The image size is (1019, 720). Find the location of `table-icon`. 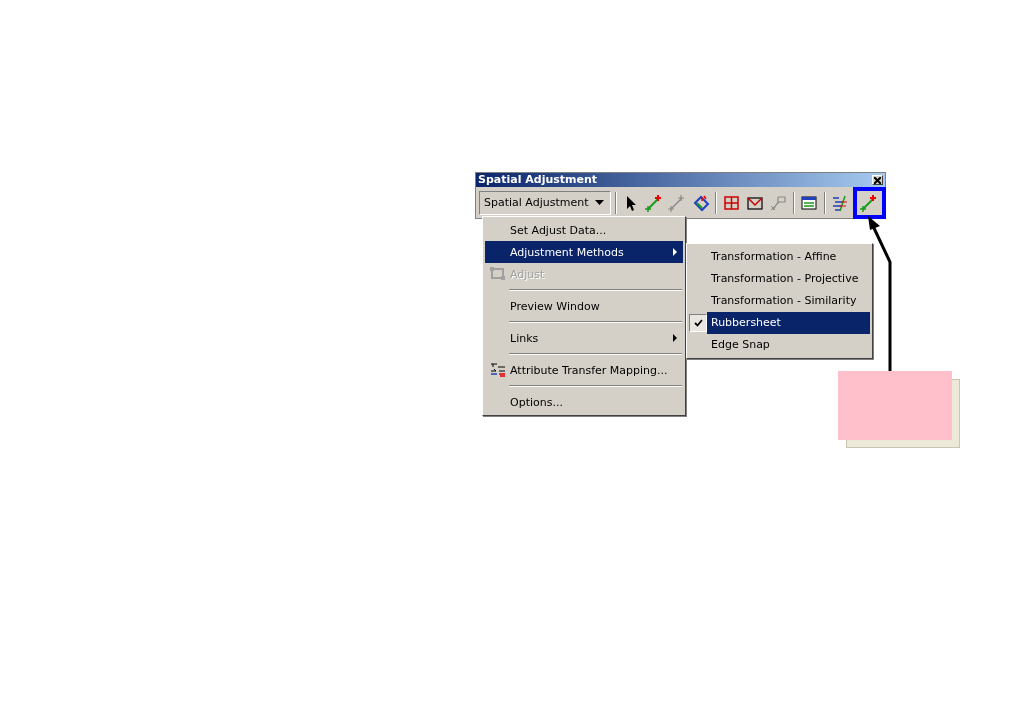

table-icon is located at coordinates (809, 202).